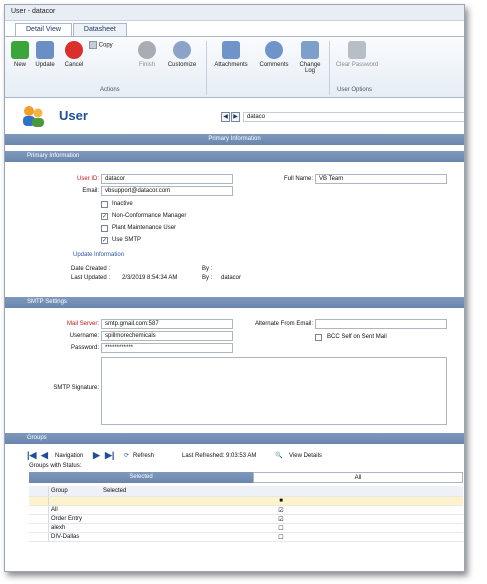 The height and width of the screenshot is (584, 487). What do you see at coordinates (167, 324) in the screenshot?
I see `mail-server-field: smtp.gmail.com:587` at bounding box center [167, 324].